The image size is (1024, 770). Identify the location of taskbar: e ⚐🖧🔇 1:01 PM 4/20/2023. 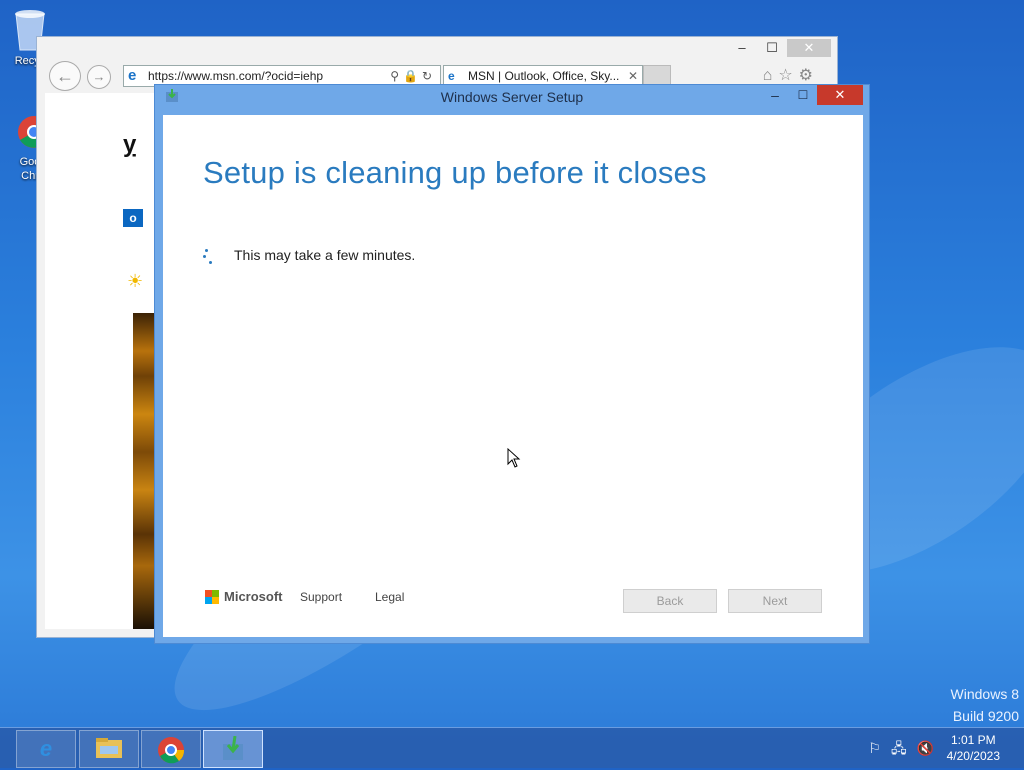
(512, 747).